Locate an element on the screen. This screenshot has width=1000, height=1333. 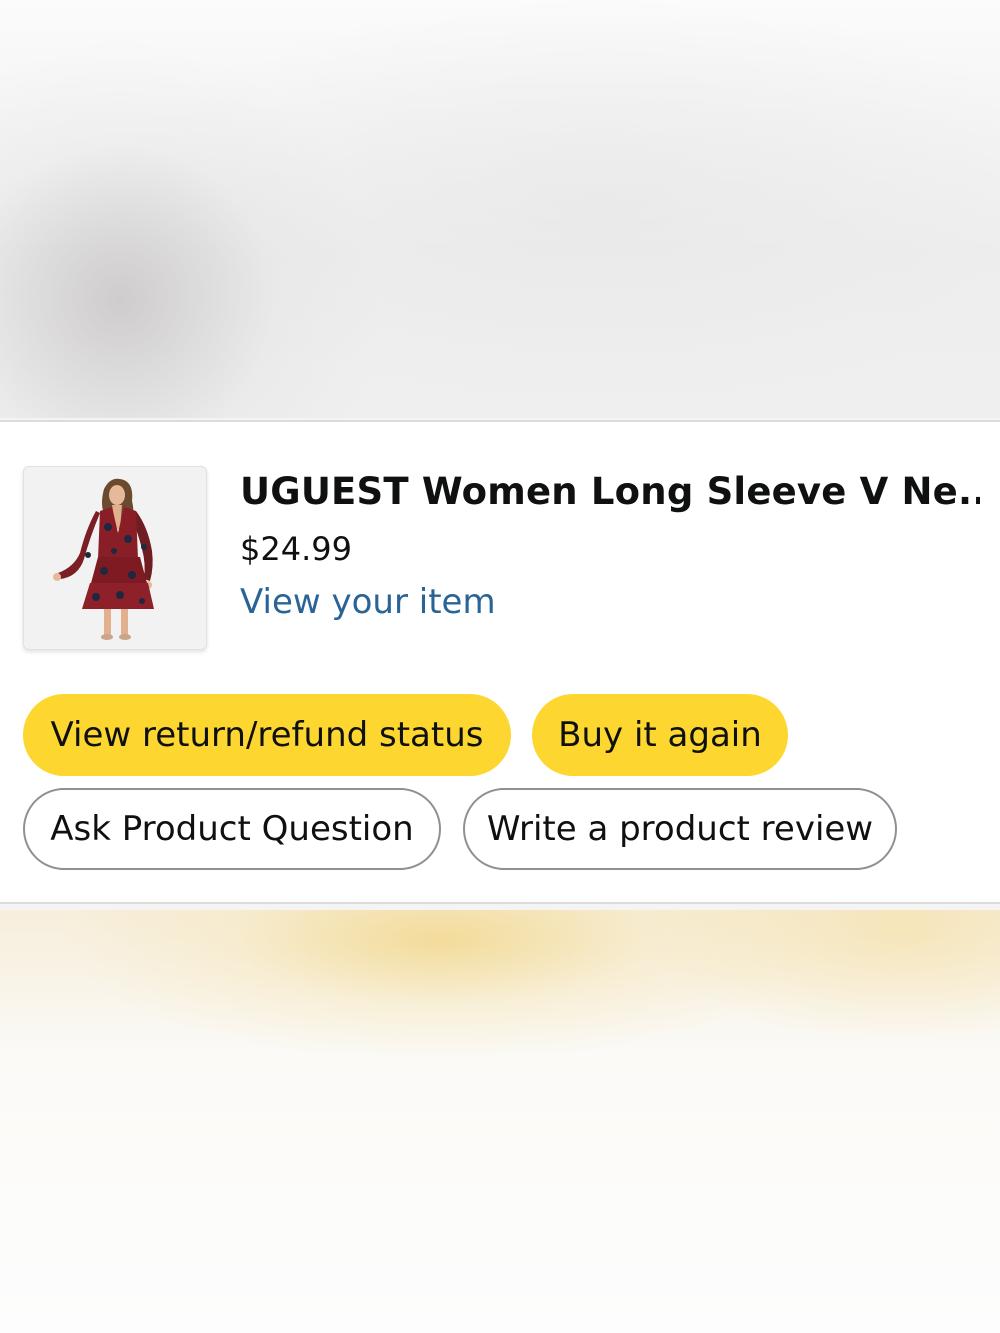
view-return-refund-status-label: View return/refund status is located at coordinates (267, 735).